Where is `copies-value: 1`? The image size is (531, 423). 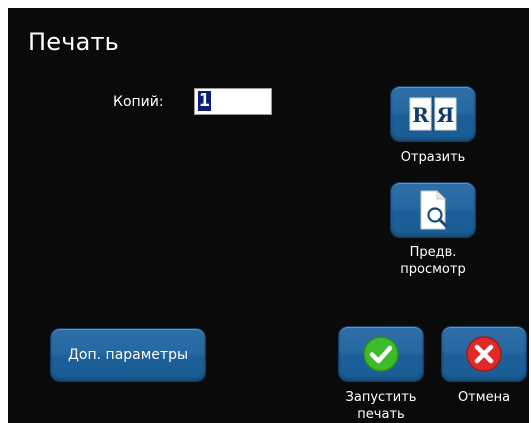 copies-value: 1 is located at coordinates (204, 101).